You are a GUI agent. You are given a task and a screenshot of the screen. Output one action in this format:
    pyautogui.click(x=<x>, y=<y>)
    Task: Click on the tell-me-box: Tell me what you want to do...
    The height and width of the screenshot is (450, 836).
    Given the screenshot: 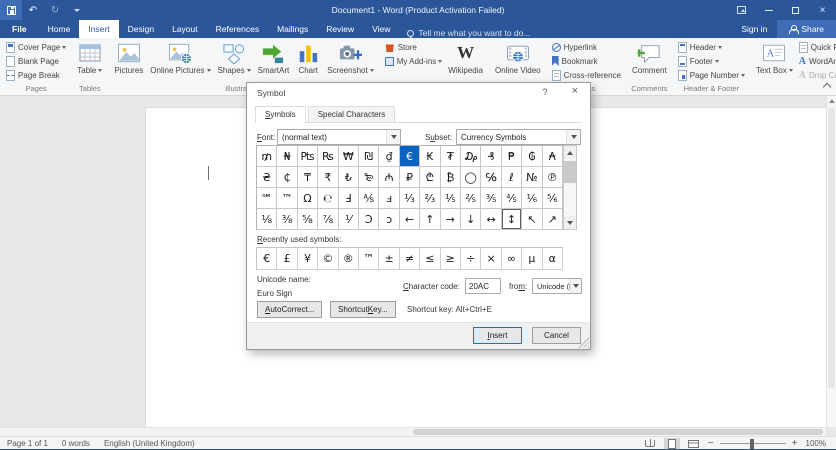 What is the action you would take?
    pyautogui.click(x=464, y=34)
    